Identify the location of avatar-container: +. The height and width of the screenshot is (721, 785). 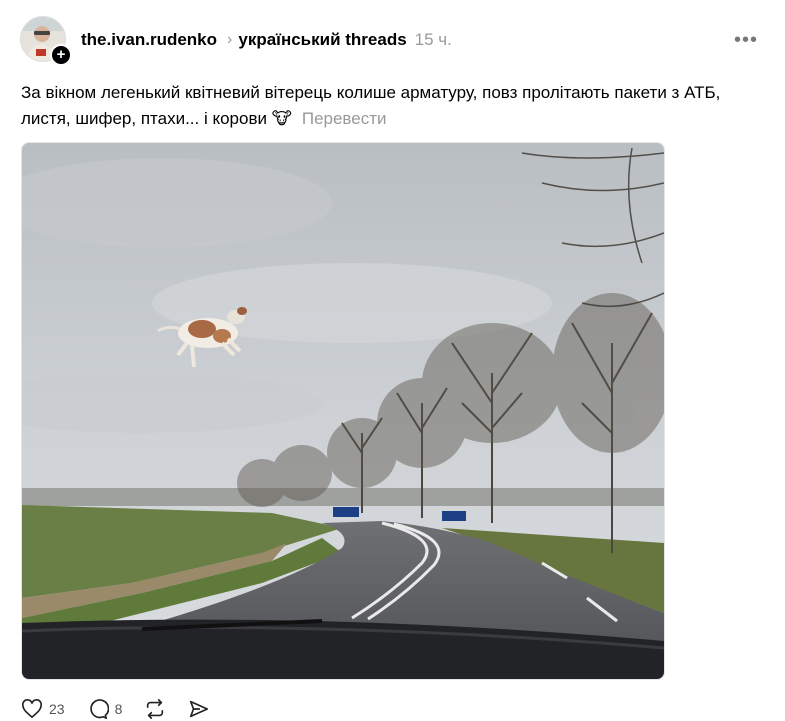
(46, 41).